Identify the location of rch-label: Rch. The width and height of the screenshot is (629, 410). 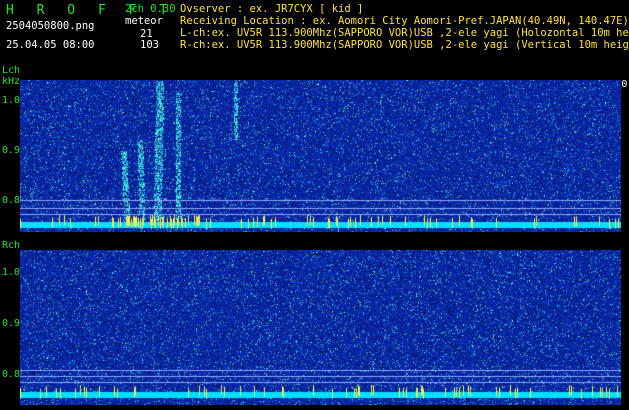
(11, 245).